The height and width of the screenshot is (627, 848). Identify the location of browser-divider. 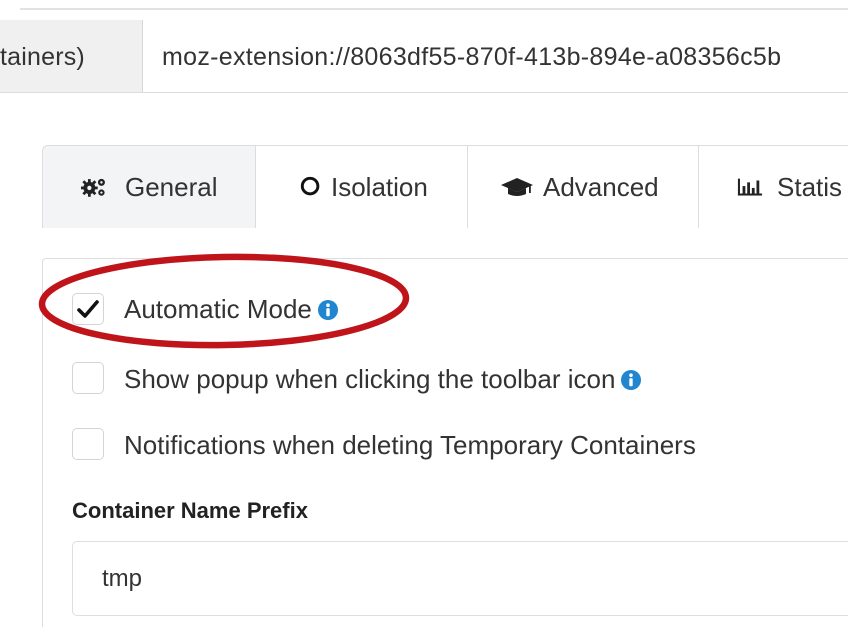
(434, 9).